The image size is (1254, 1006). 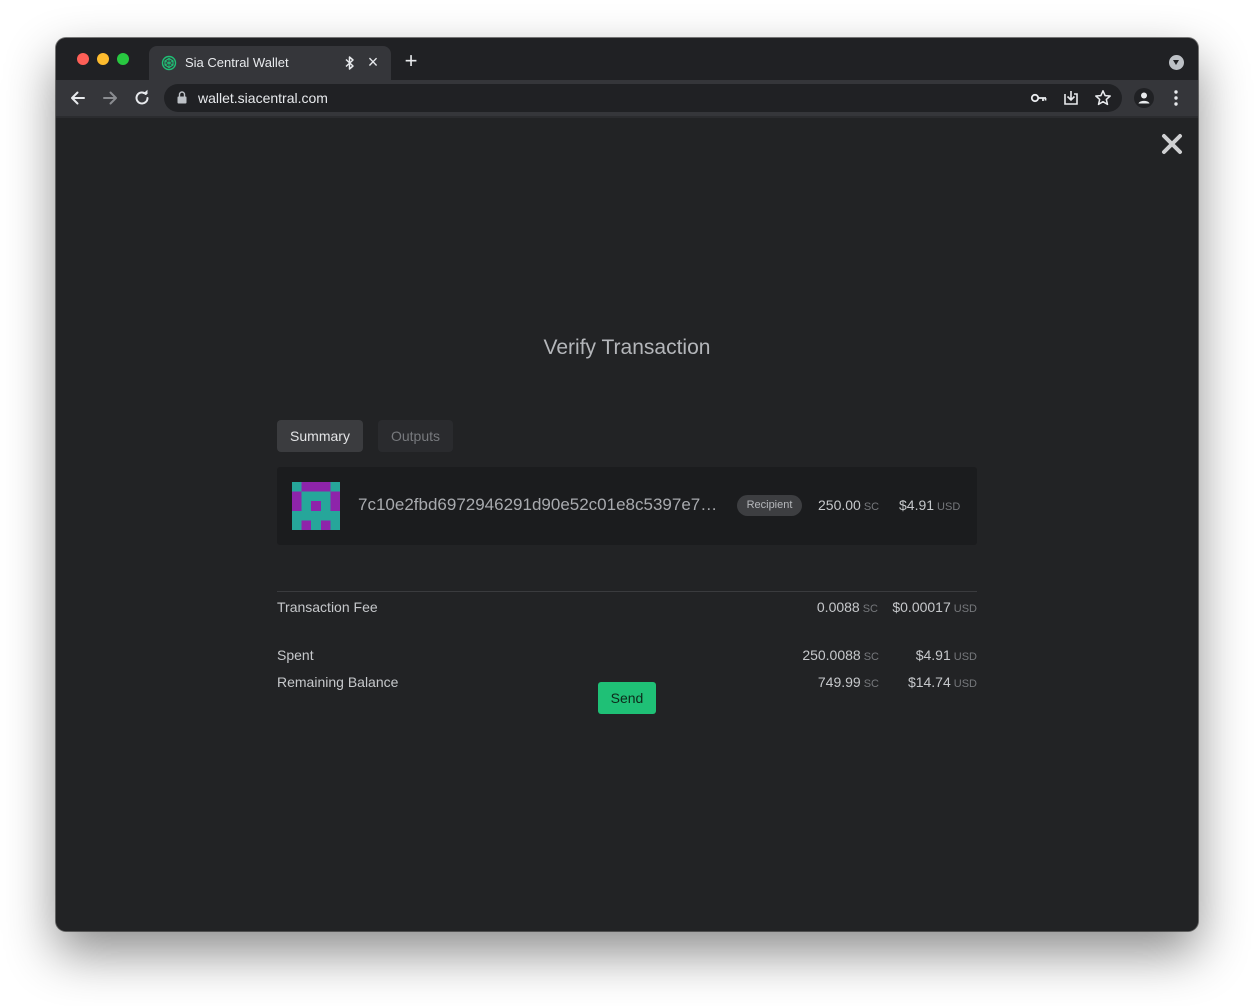 I want to click on tab-title: Sia Central Wallet, so click(x=237, y=62).